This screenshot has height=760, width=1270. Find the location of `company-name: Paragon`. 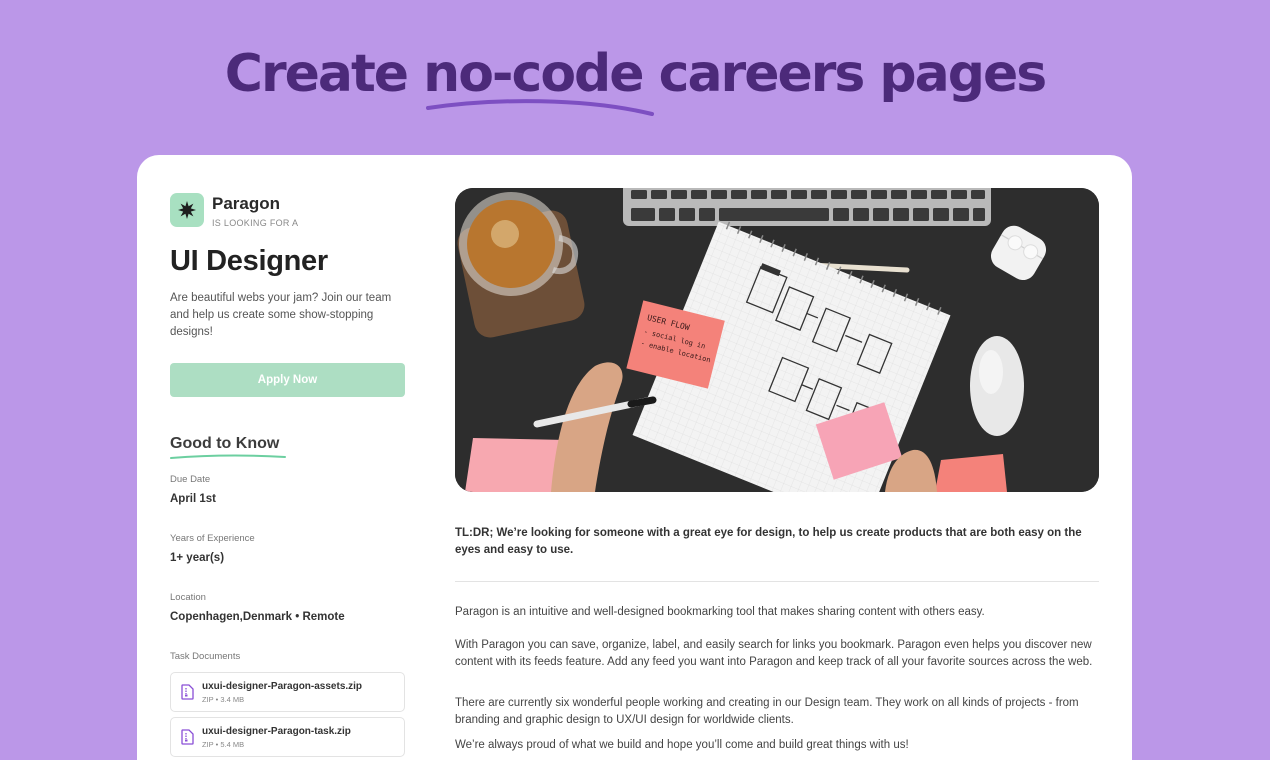

company-name: Paragon is located at coordinates (246, 203).